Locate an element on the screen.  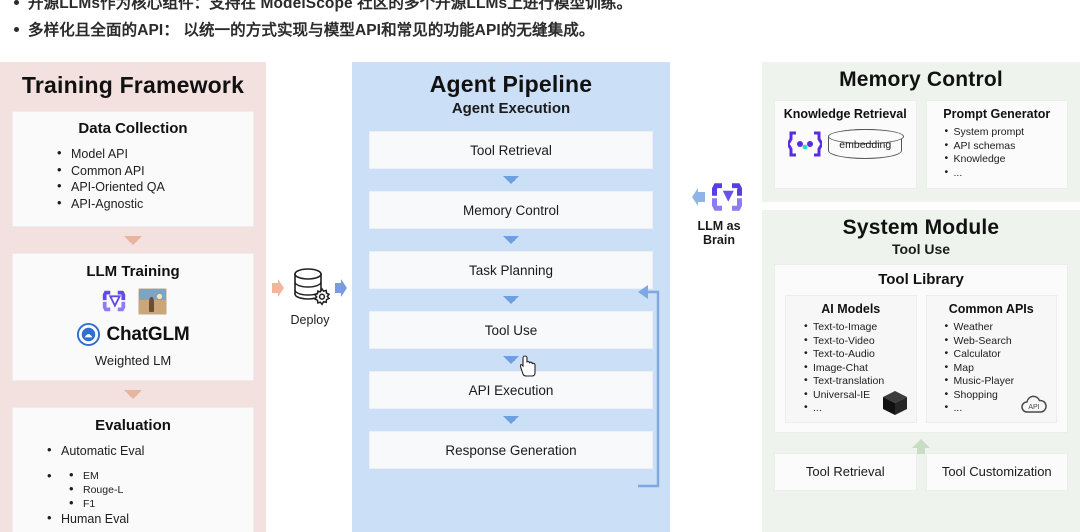
list-item: Common API is located at coordinates (155, 171).